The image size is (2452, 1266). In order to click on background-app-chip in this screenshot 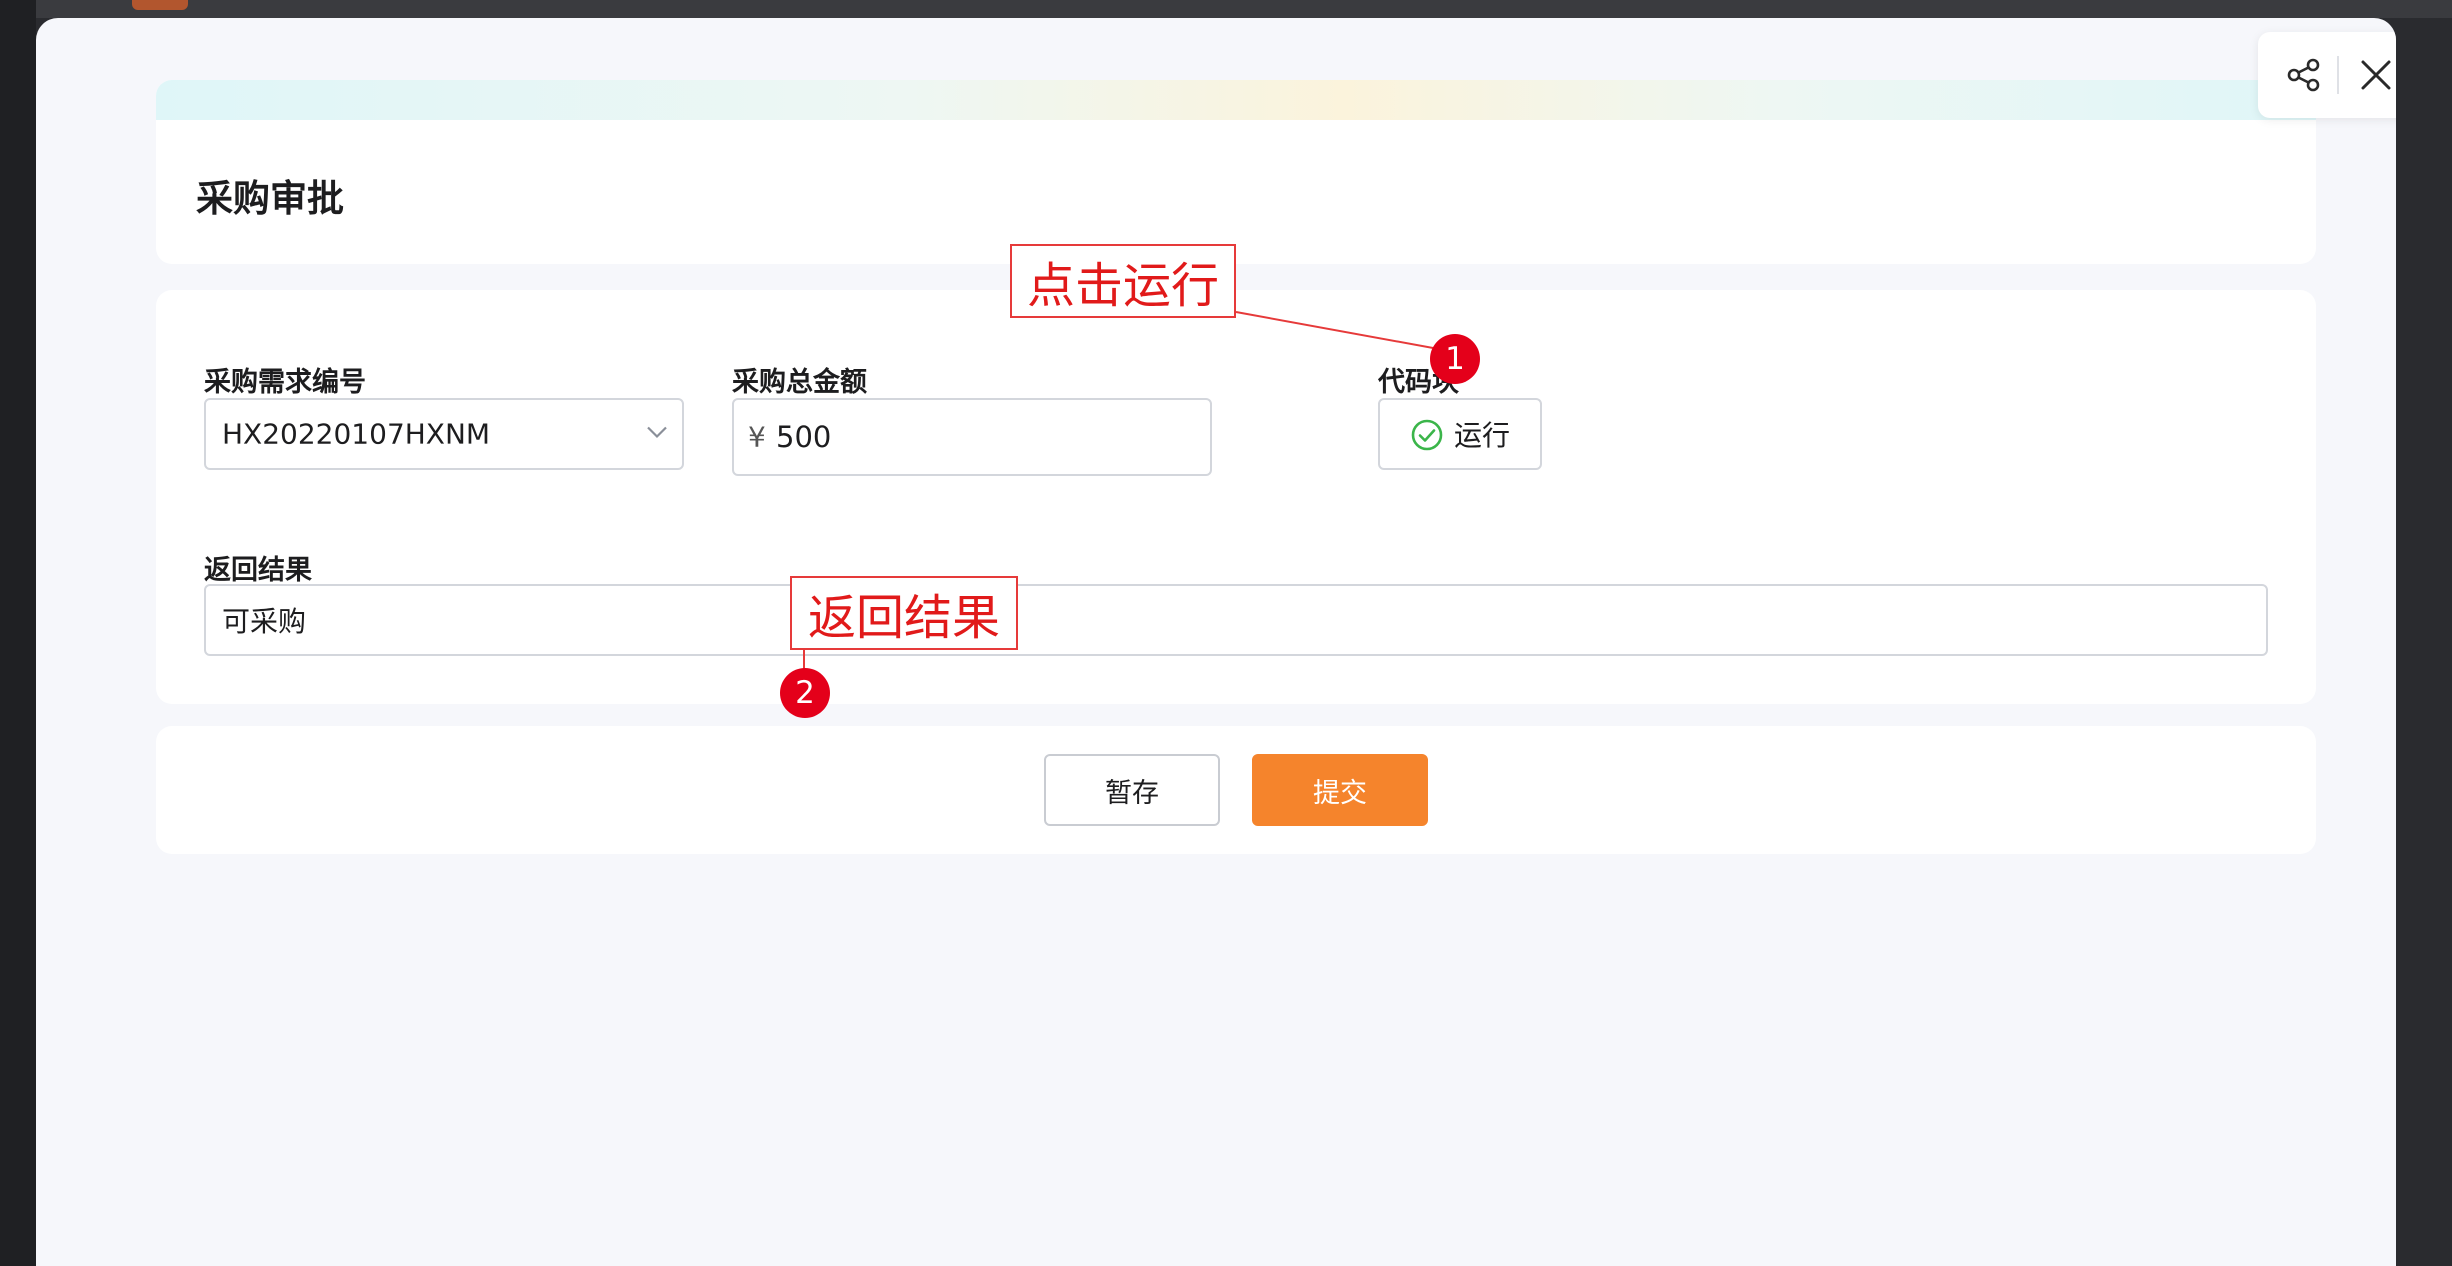, I will do `click(160, 5)`.